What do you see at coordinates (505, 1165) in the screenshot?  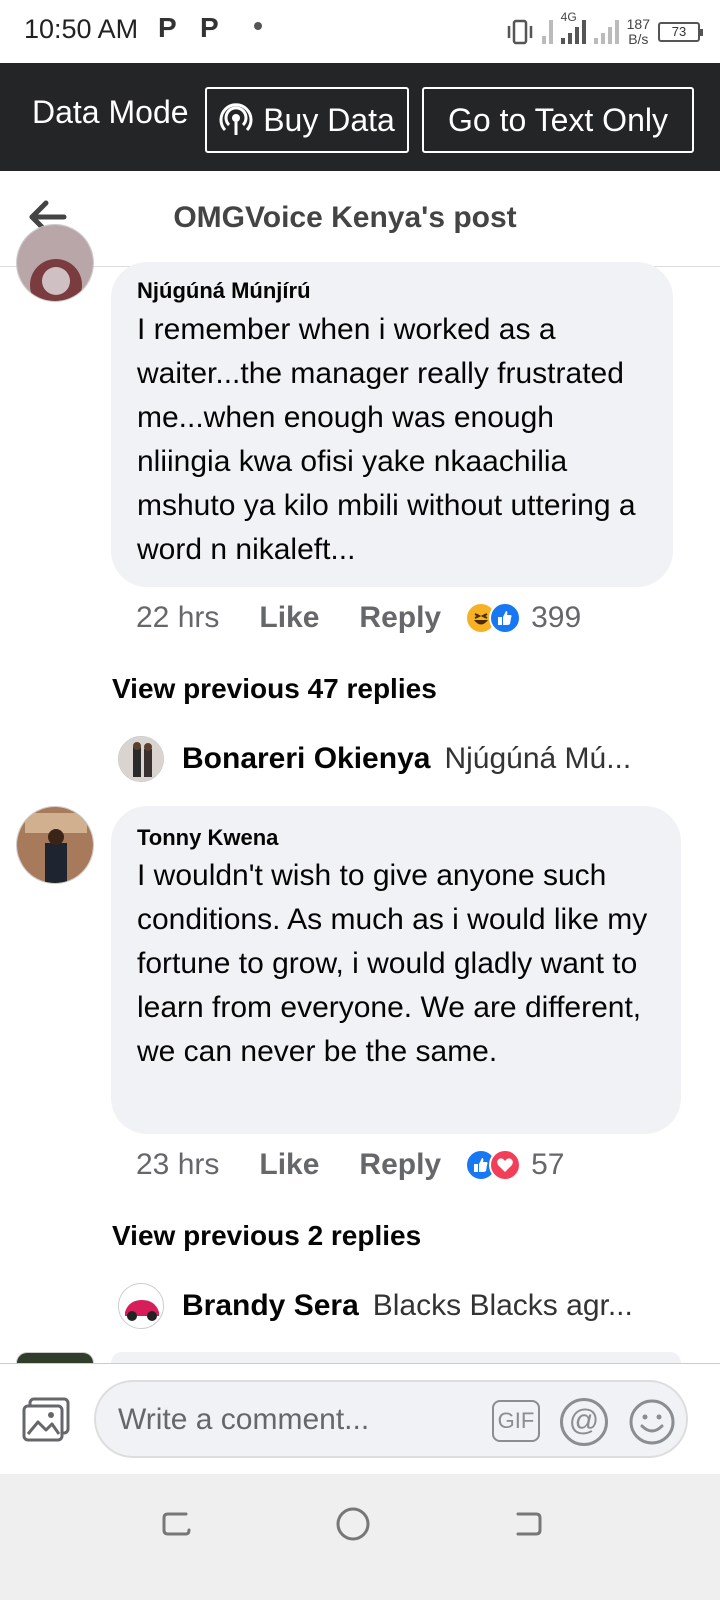 I see `love-reaction-icon` at bounding box center [505, 1165].